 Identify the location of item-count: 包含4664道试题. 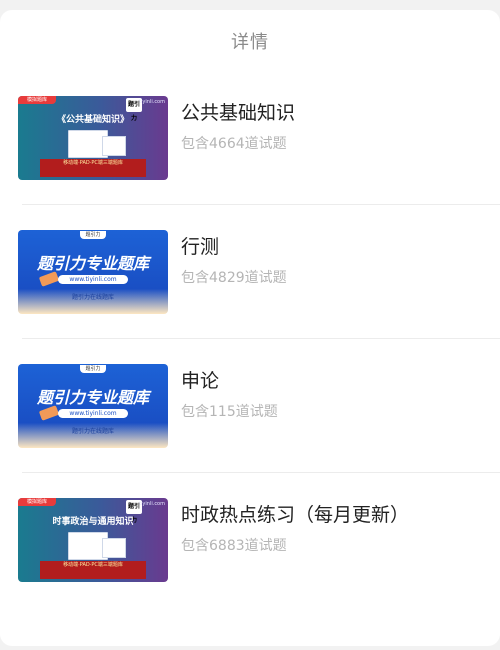
(234, 144).